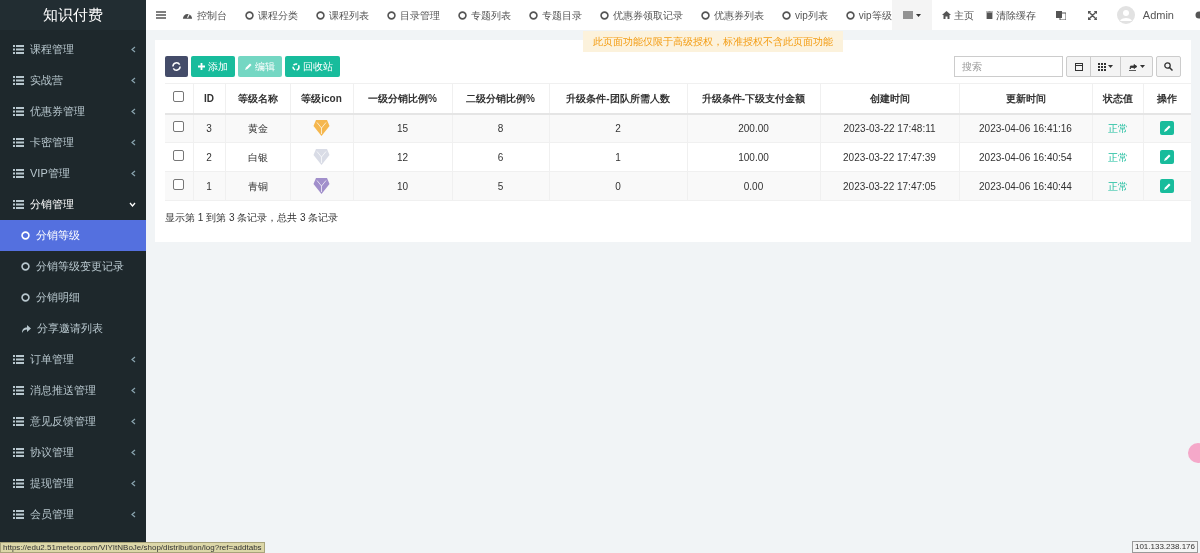 The image size is (1200, 553). What do you see at coordinates (26, 328) in the screenshot?
I see `share-icon` at bounding box center [26, 328].